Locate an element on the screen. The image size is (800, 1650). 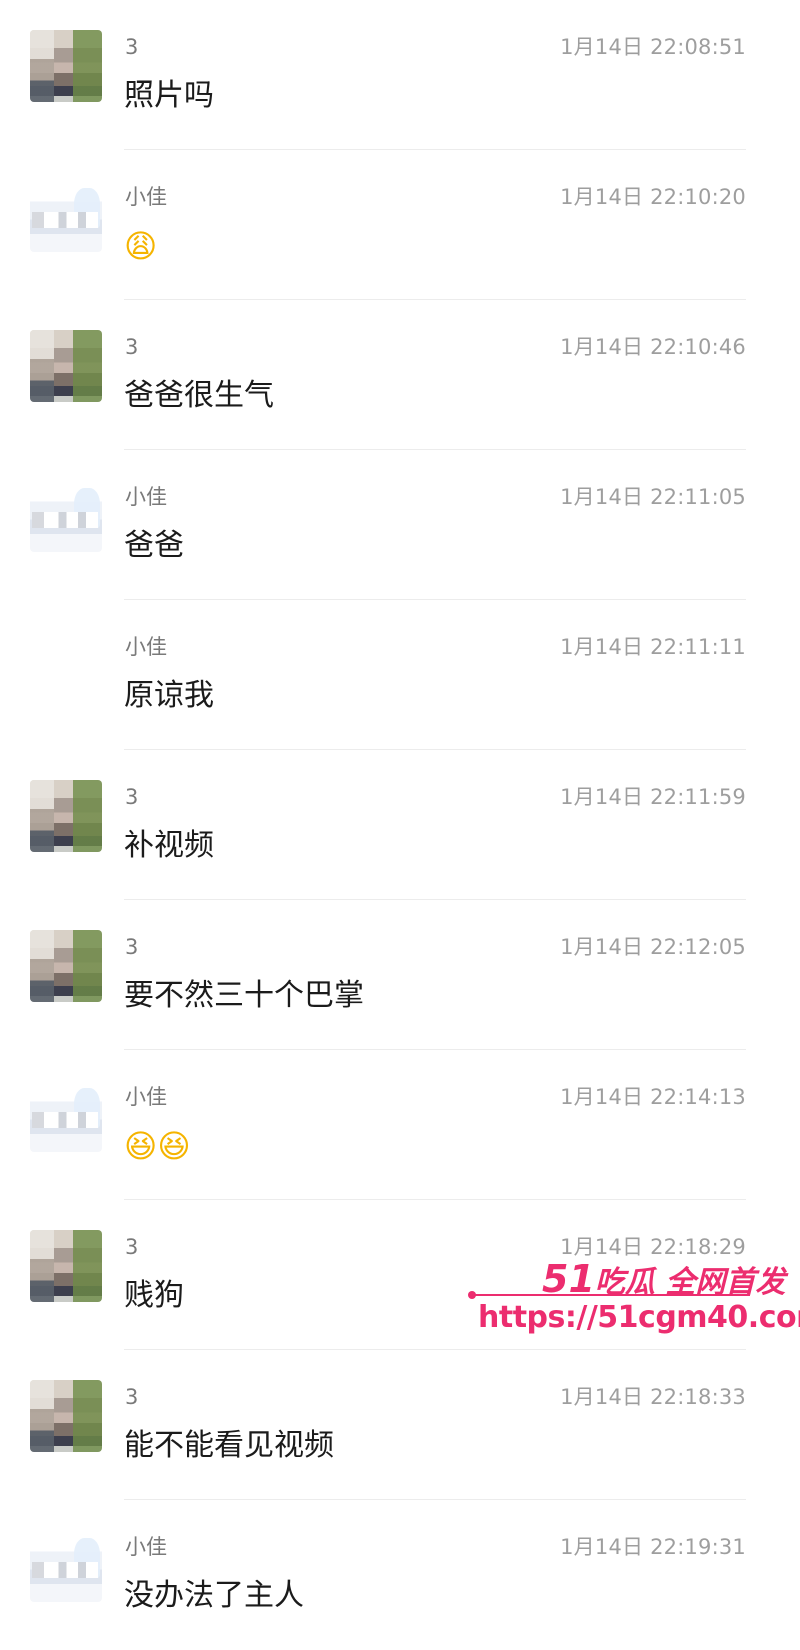
message-item: 3 1月14日 22:11:59 补视频 is located at coordinates (400, 825).